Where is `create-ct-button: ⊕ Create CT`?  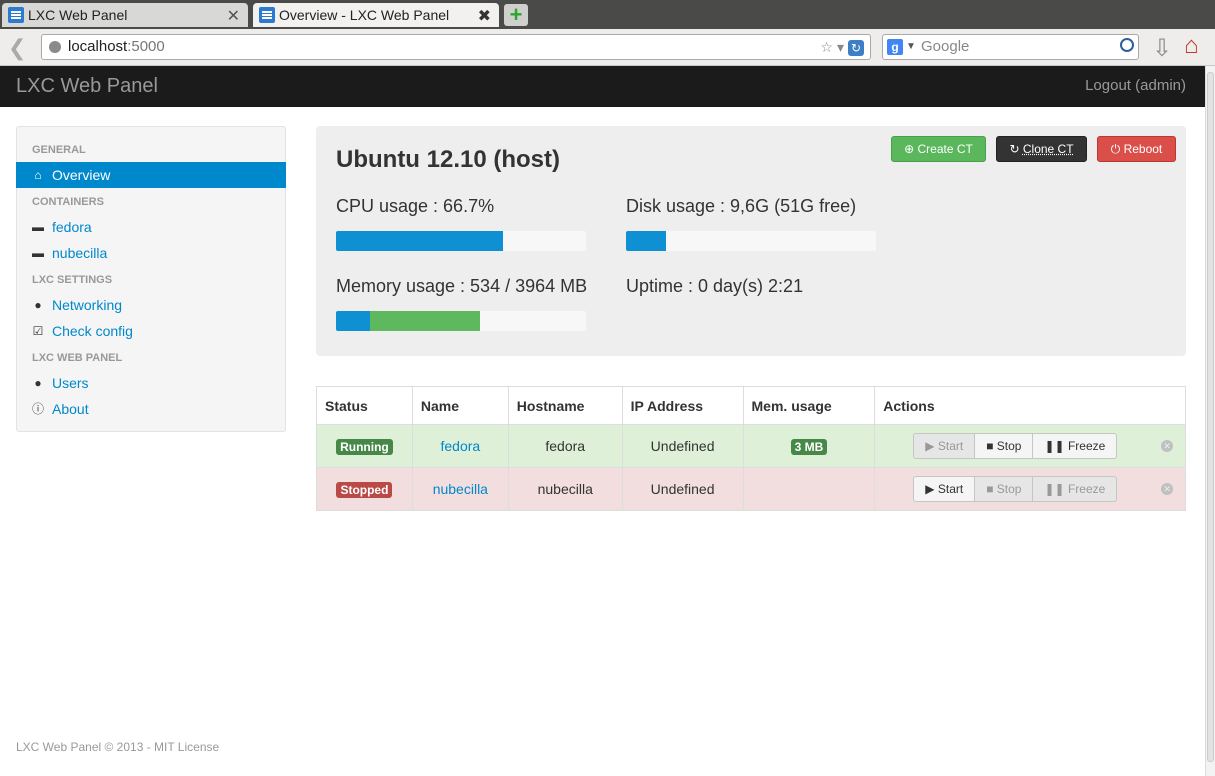
create-ct-button: ⊕ Create CT is located at coordinates (938, 149).